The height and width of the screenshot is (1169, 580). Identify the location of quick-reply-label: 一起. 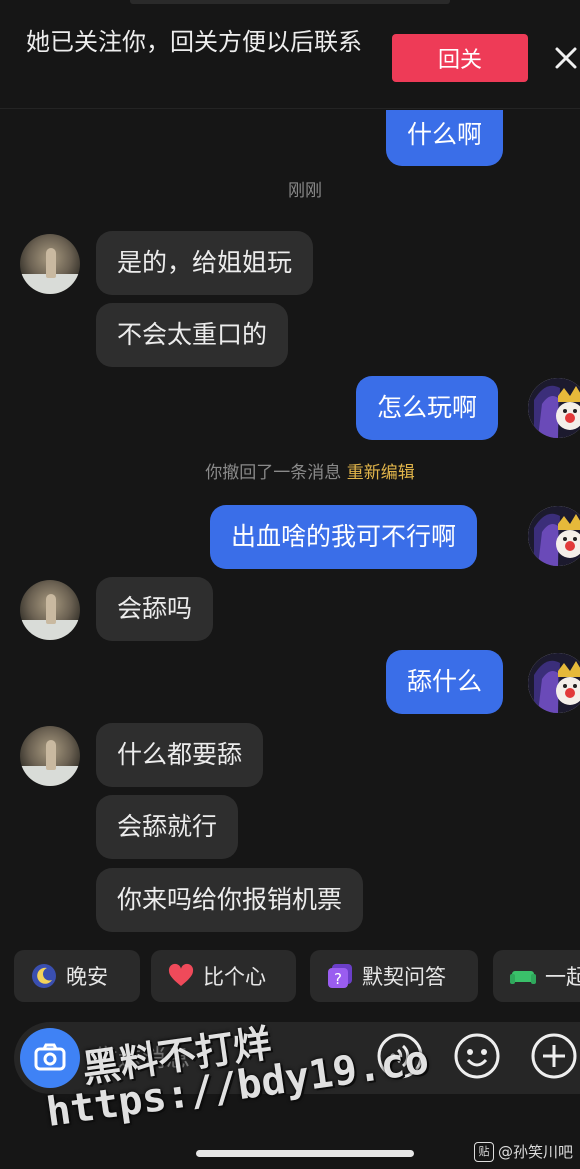
(562, 977).